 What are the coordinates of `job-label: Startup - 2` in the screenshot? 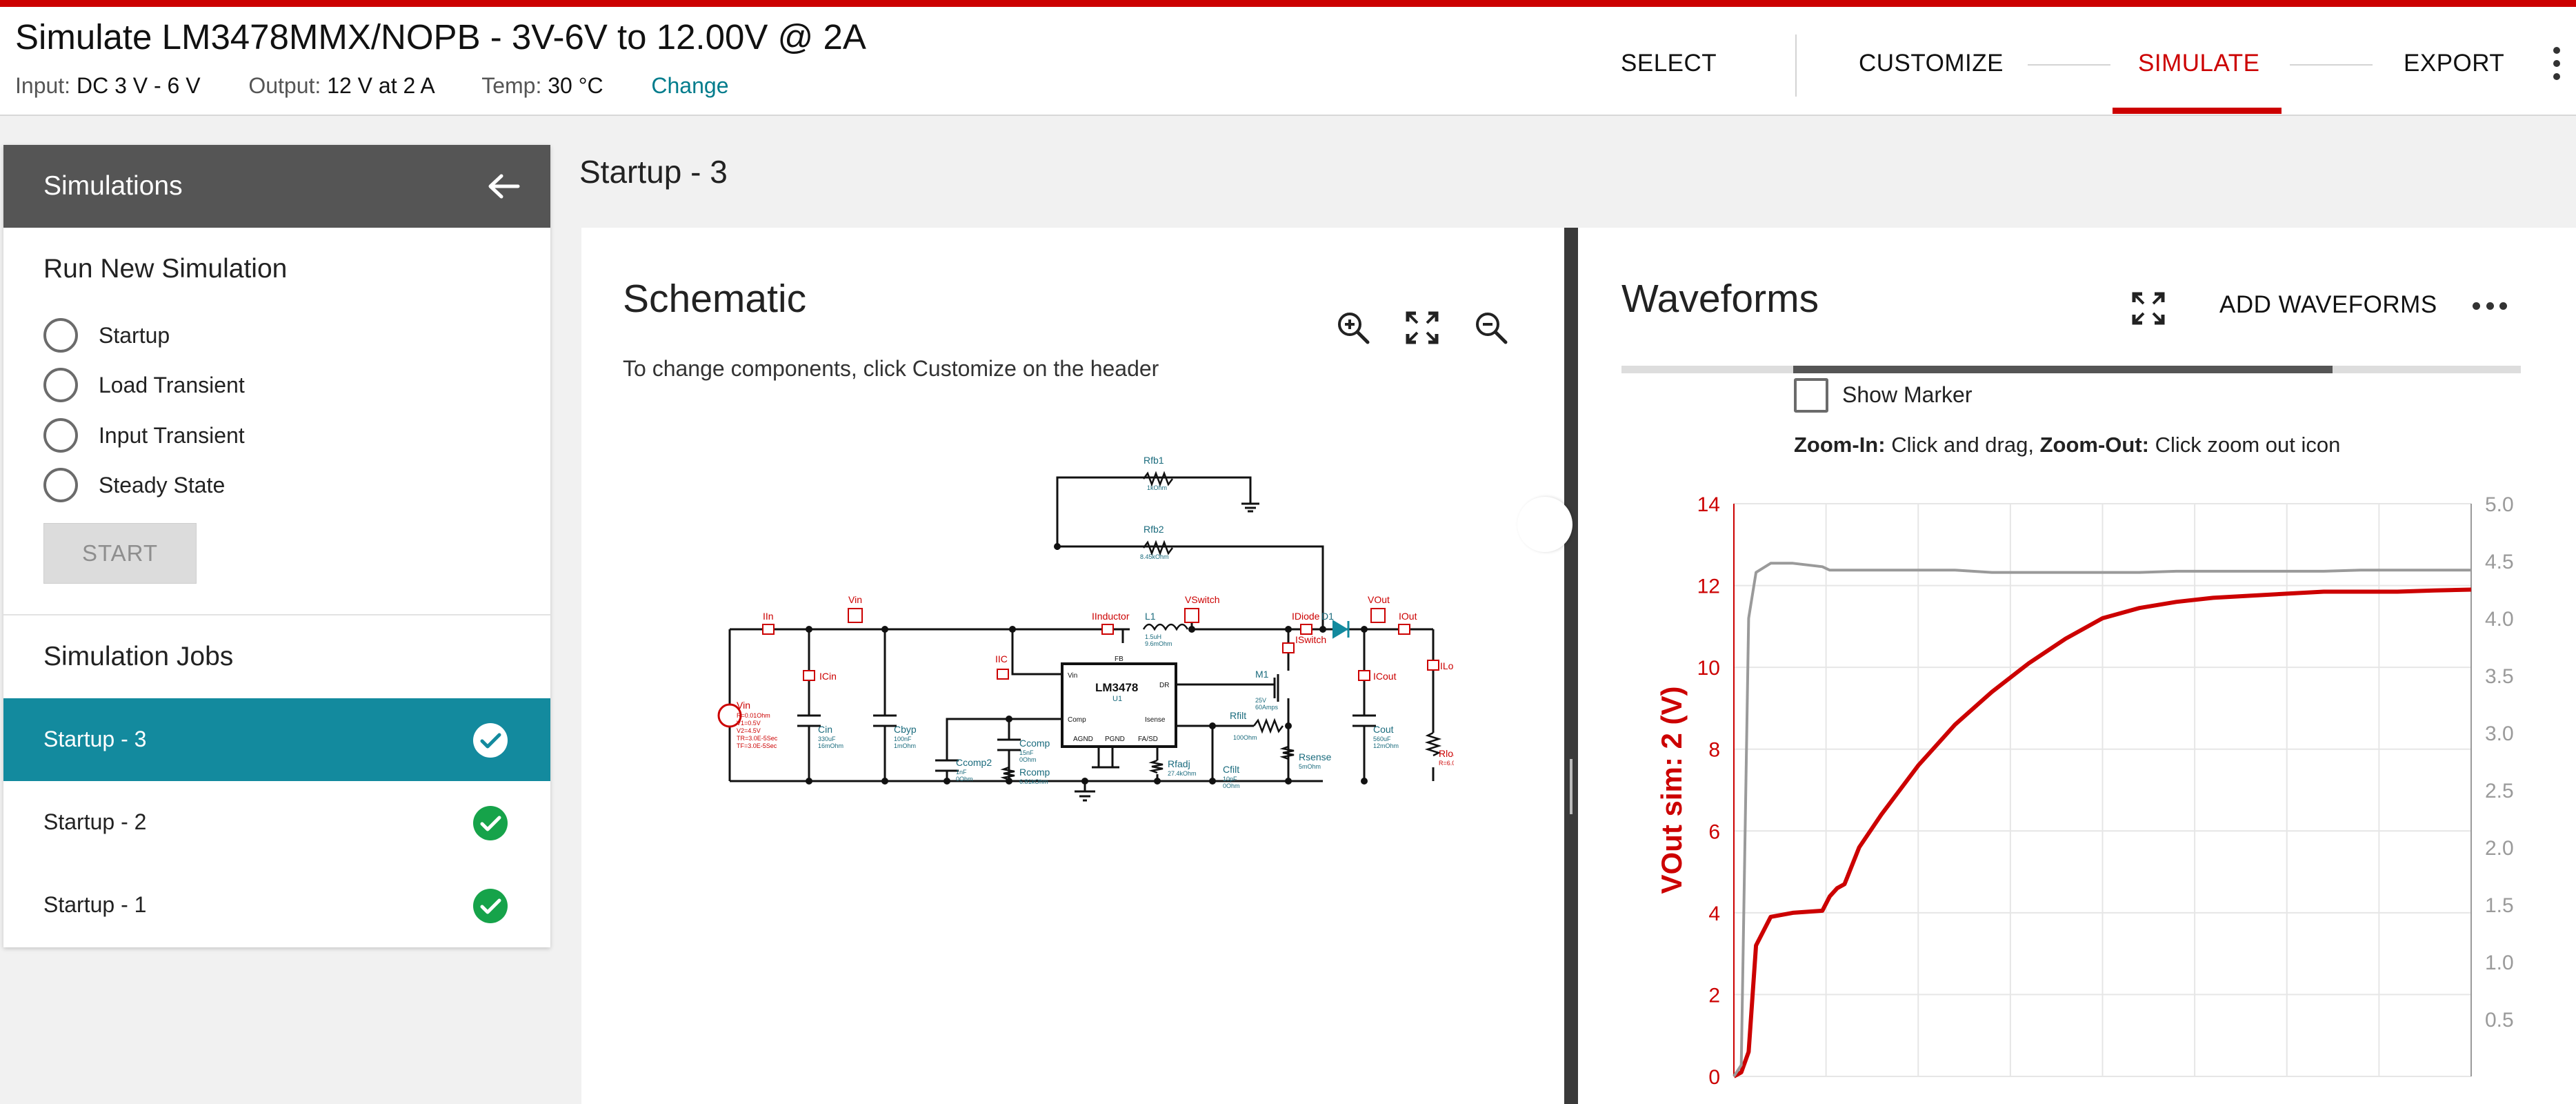 It's located at (95, 821).